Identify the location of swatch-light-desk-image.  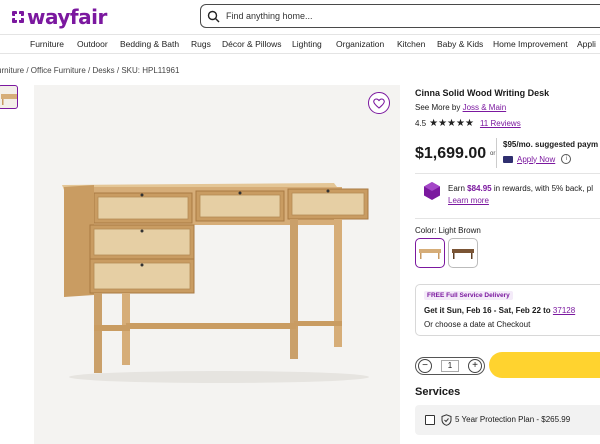
(430, 254).